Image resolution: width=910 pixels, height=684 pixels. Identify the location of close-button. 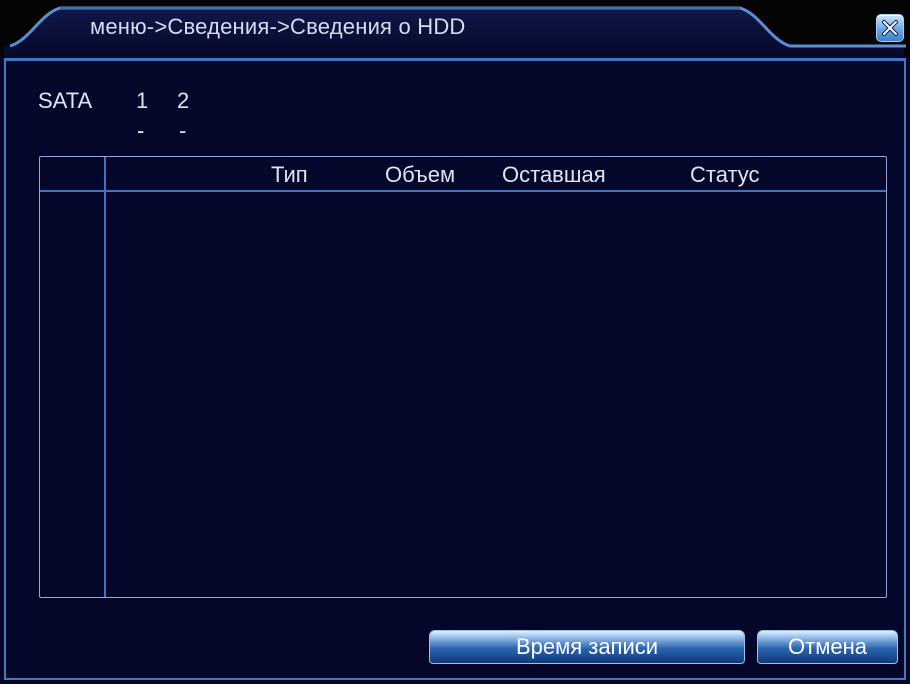
(890, 28).